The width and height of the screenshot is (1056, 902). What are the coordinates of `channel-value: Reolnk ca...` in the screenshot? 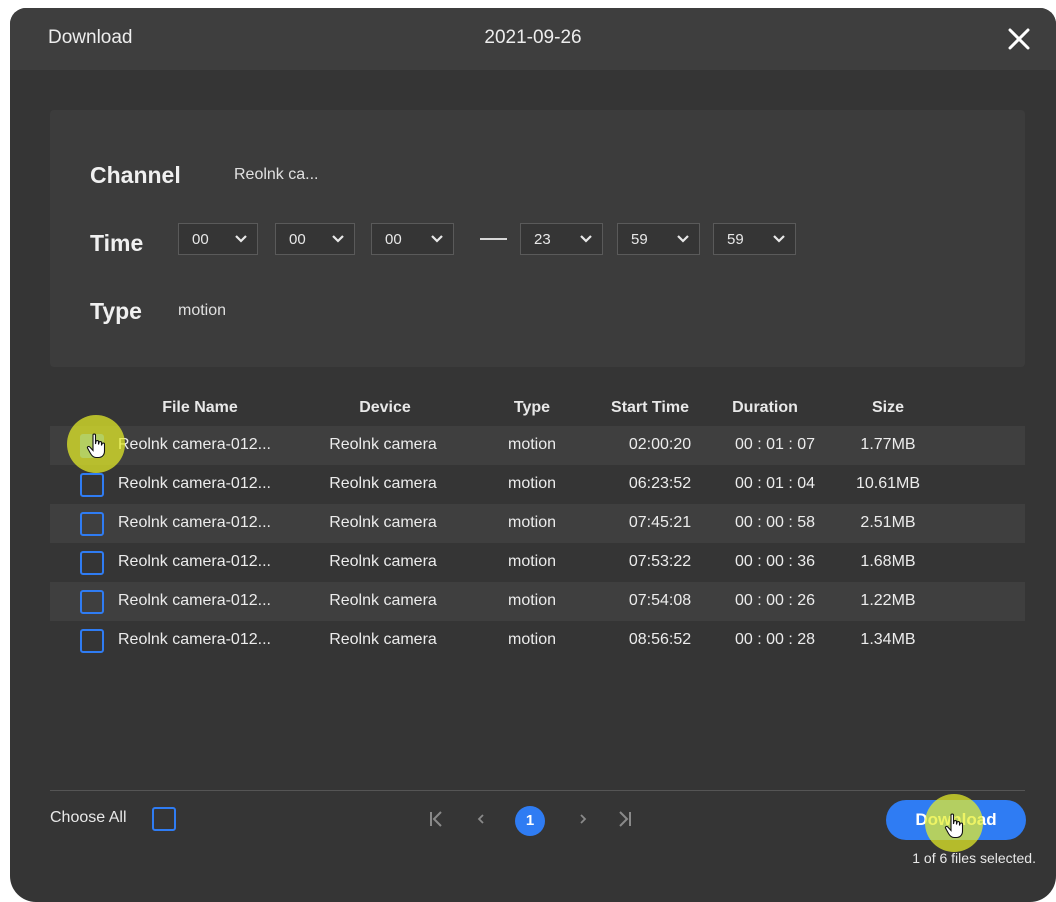 It's located at (276, 175).